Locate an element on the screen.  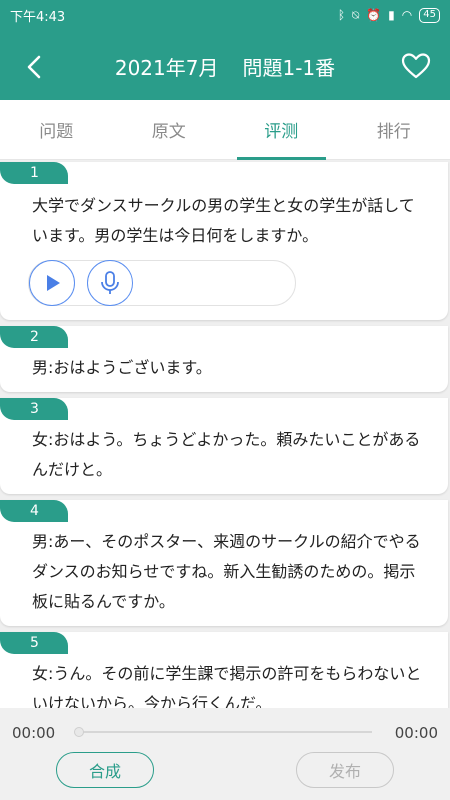
sentence-number: 2 is located at coordinates (34, 337).